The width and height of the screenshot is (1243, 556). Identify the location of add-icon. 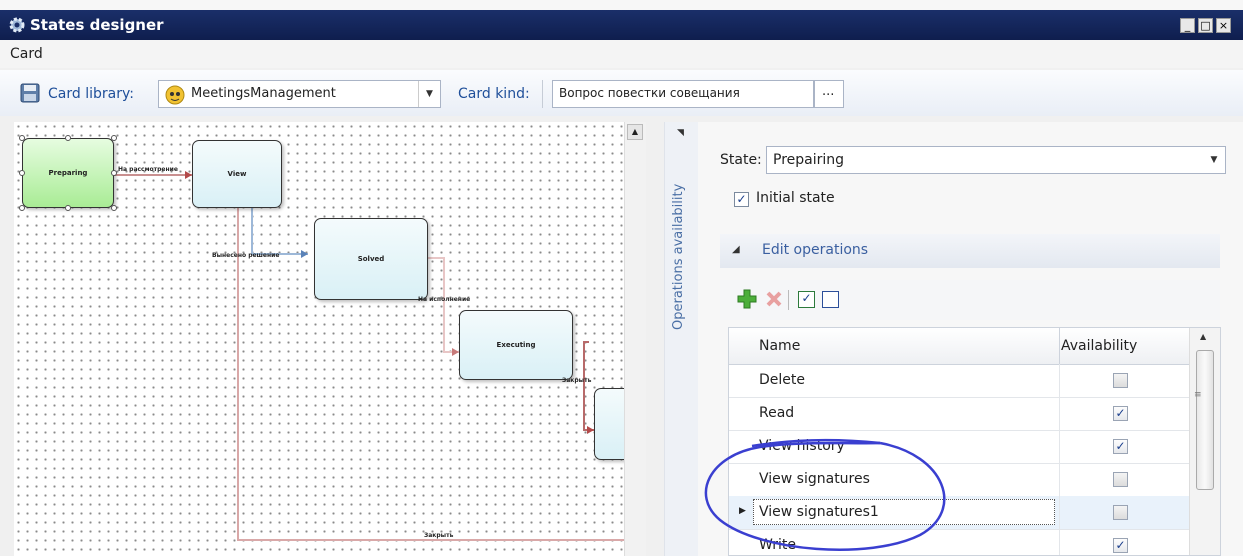
(747, 299).